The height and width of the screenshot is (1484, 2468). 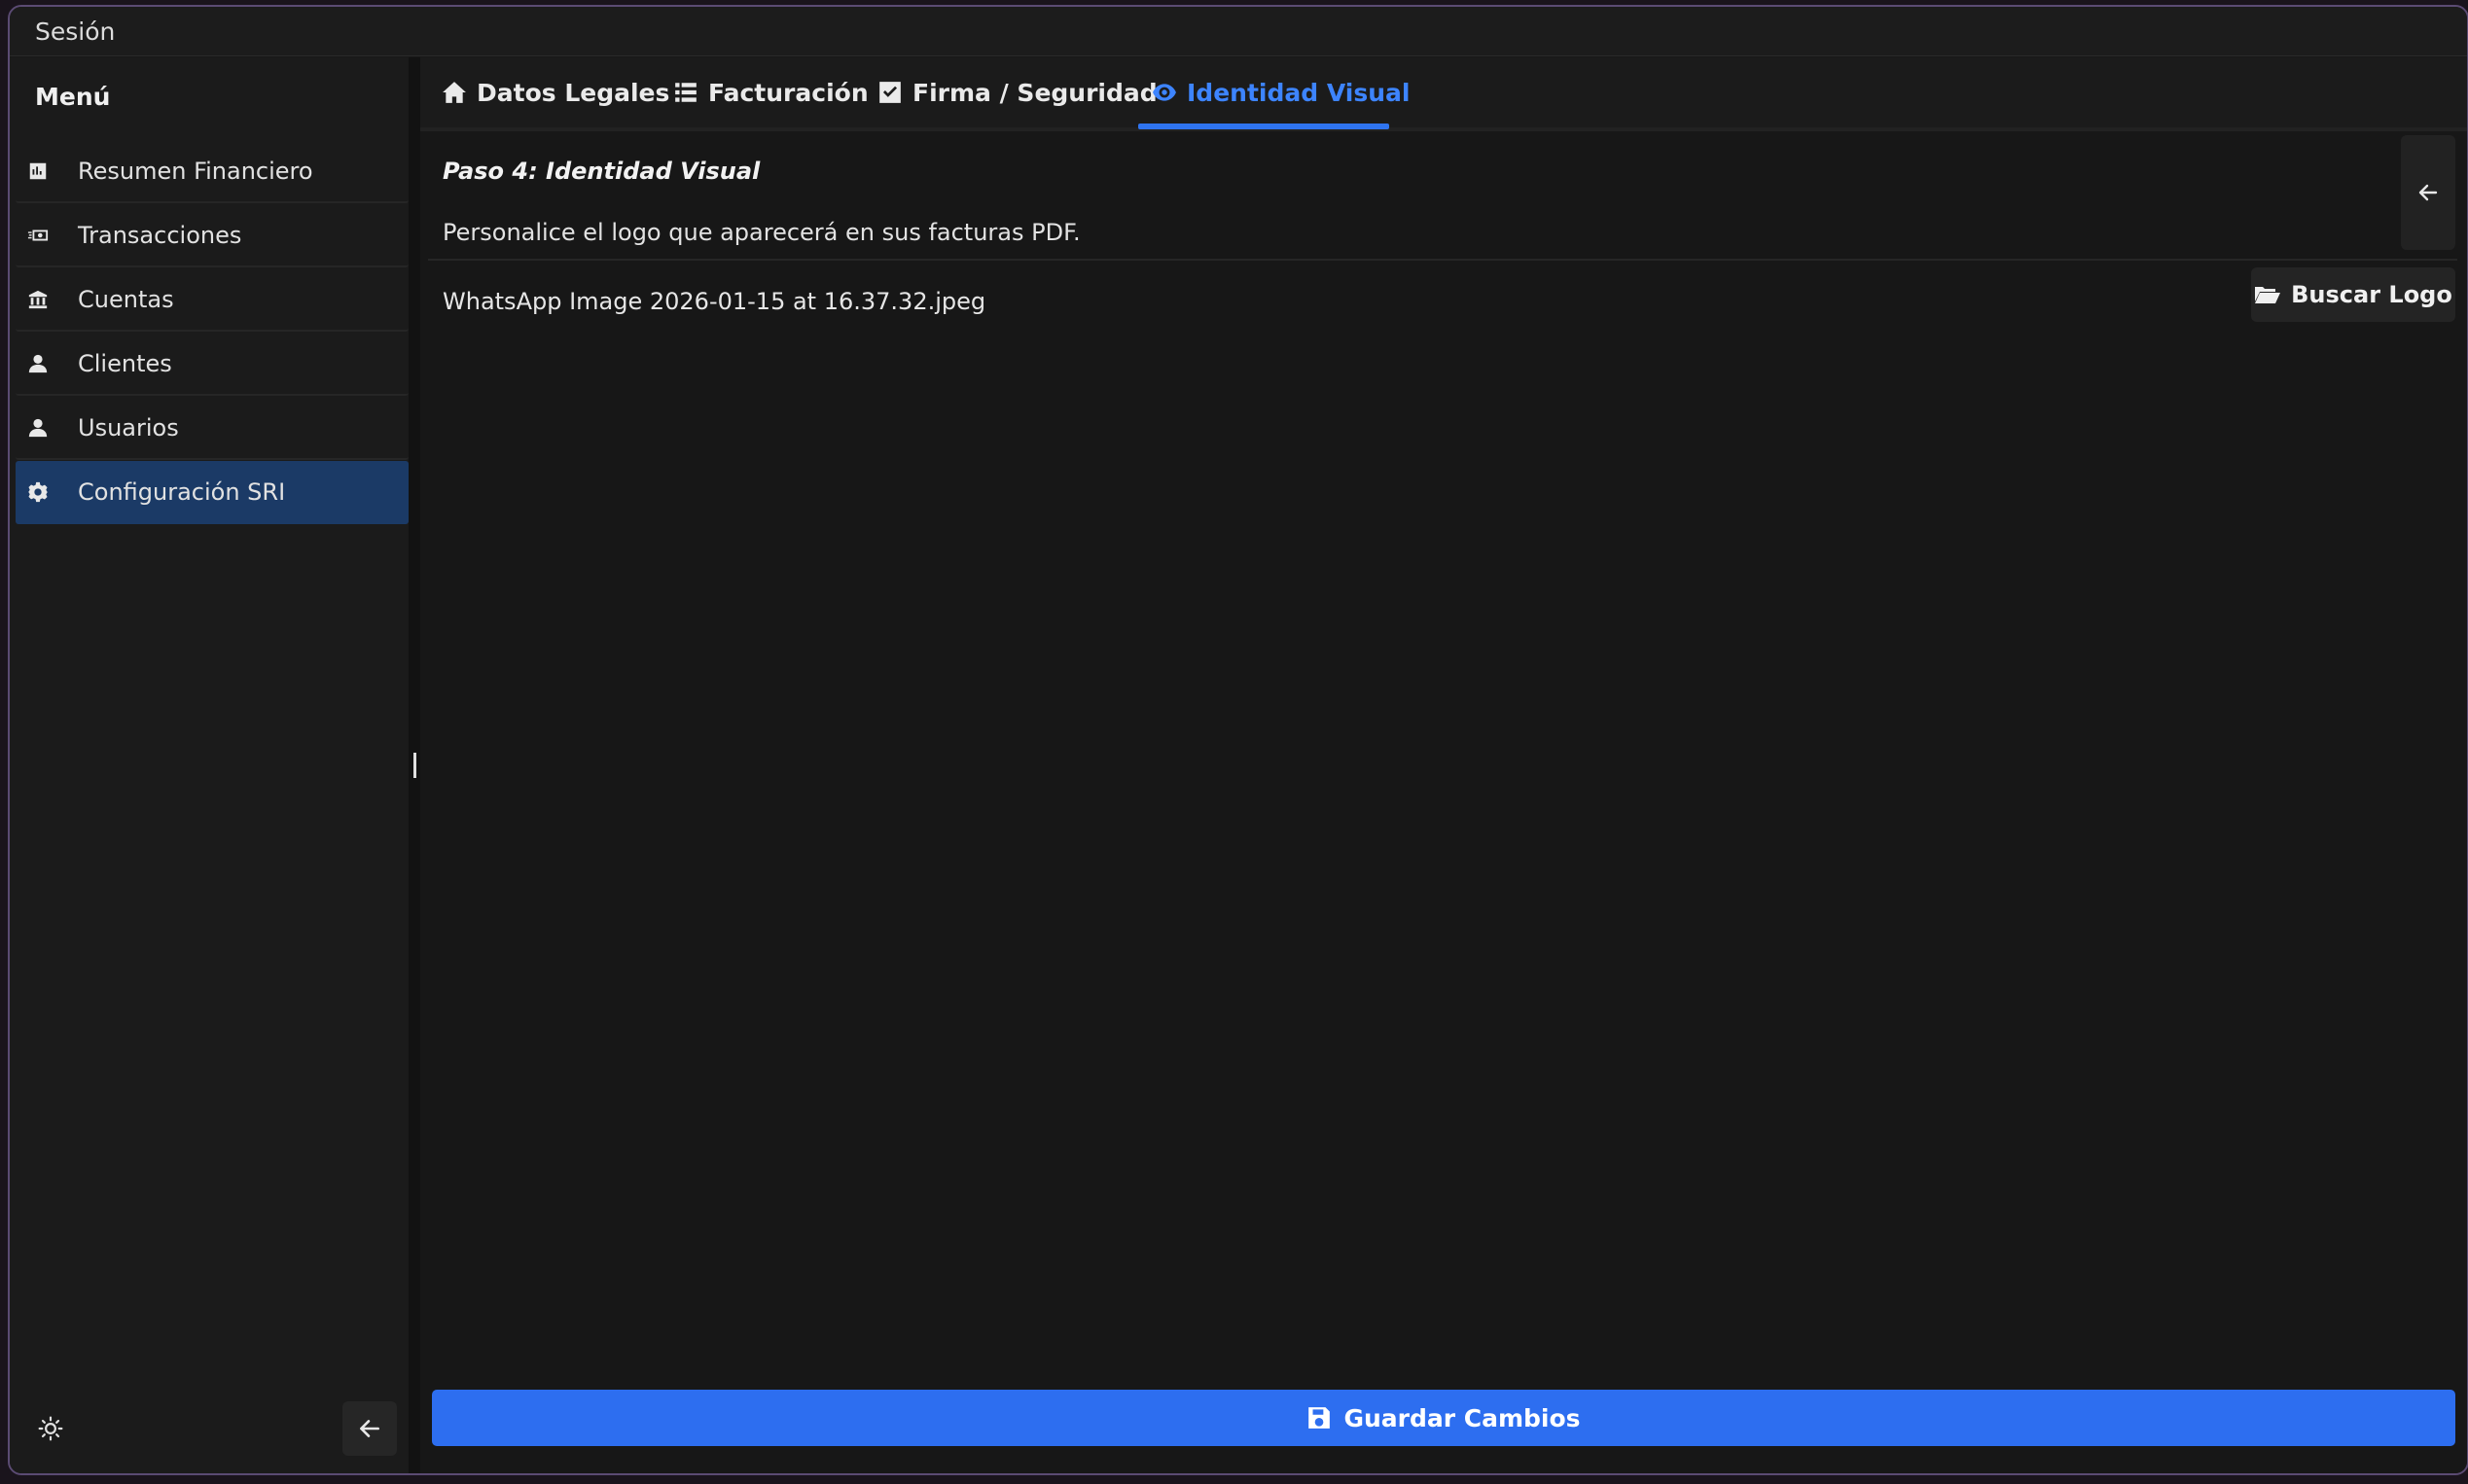 I want to click on tab-facturacion: Facturación, so click(x=771, y=92).